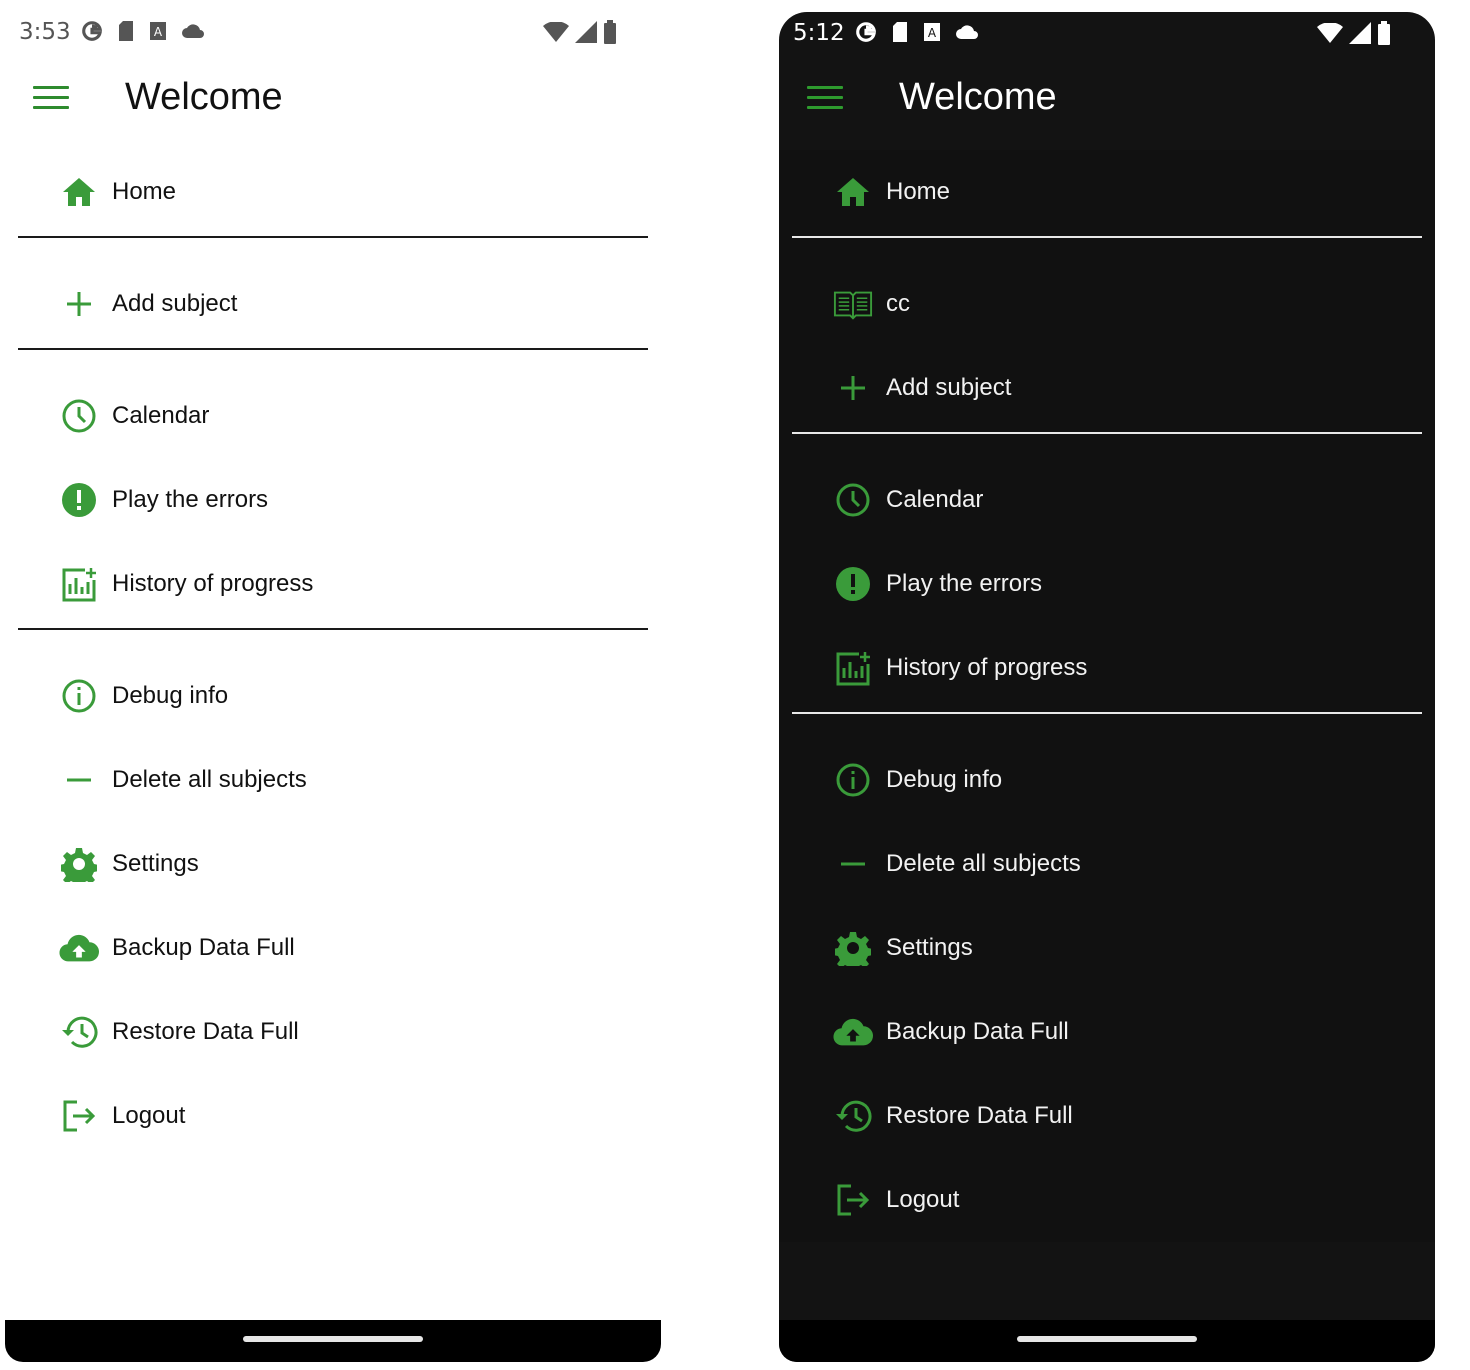 The image size is (1470, 1370). Describe the element at coordinates (898, 303) in the screenshot. I see `drawer-item-label: cc` at that location.